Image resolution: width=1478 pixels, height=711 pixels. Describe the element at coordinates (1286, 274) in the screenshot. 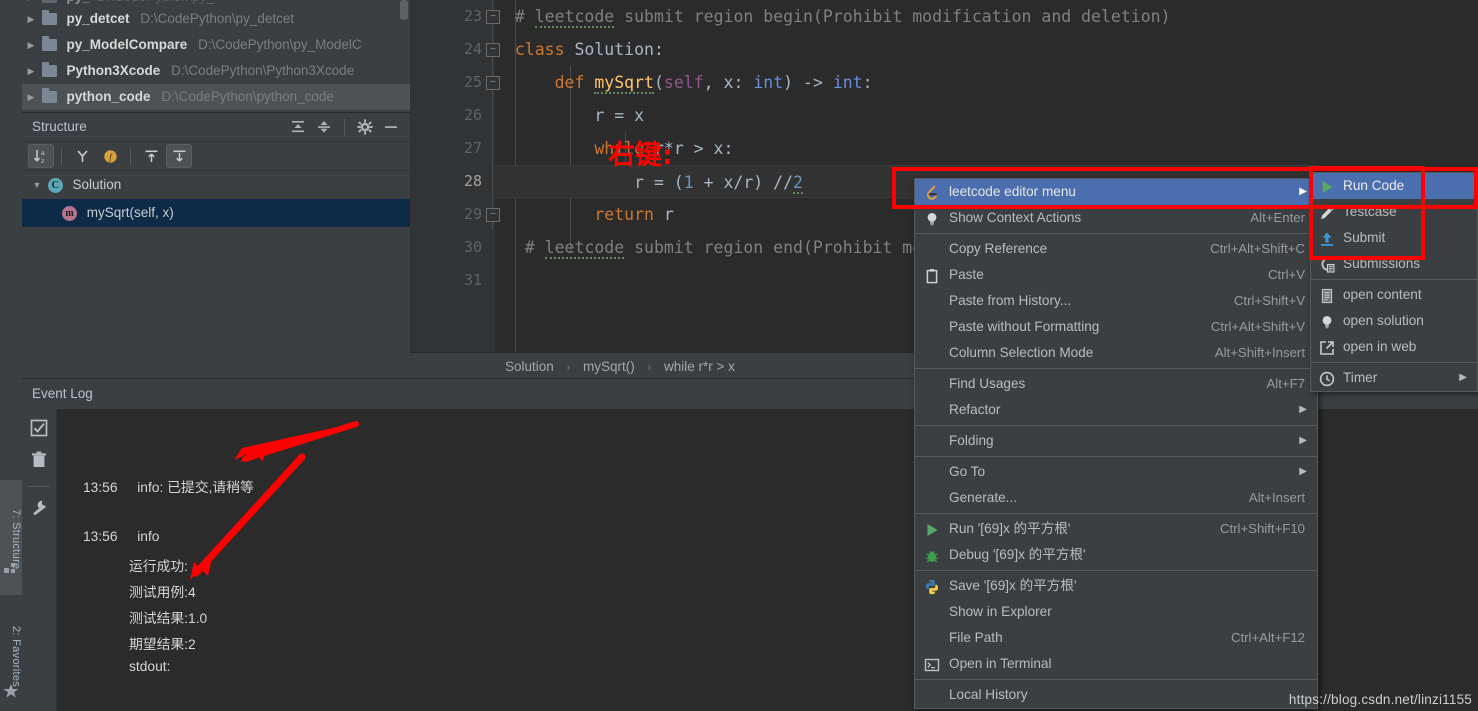

I see `menu-item-shortcut: Ctrl+V` at that location.